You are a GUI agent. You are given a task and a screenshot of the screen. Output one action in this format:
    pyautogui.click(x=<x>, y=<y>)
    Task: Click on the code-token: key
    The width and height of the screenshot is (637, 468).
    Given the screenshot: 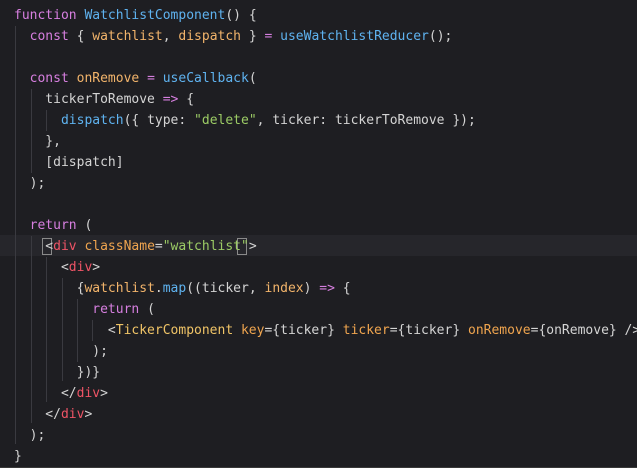 What is the action you would take?
    pyautogui.click(x=252, y=330)
    